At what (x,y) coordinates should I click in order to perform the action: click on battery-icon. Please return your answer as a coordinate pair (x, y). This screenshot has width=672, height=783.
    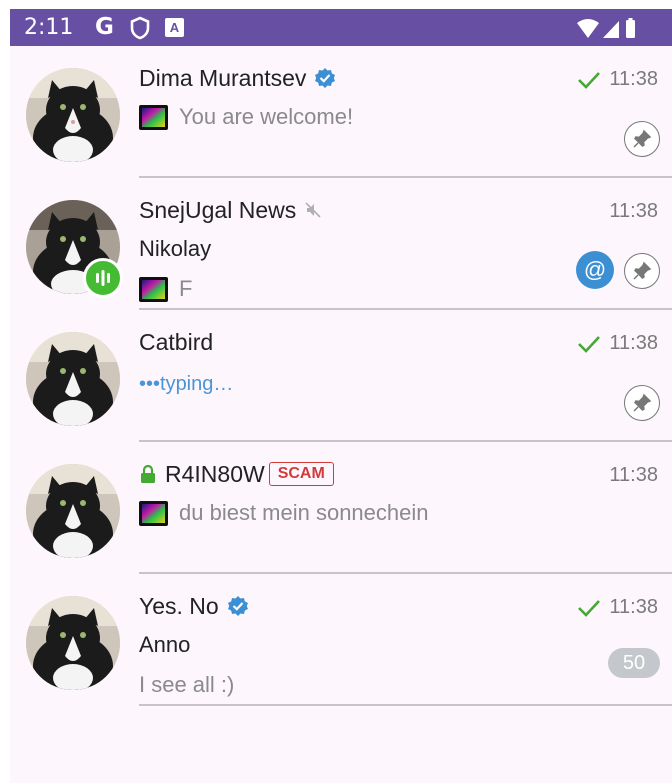
    Looking at the image, I should click on (630, 29).